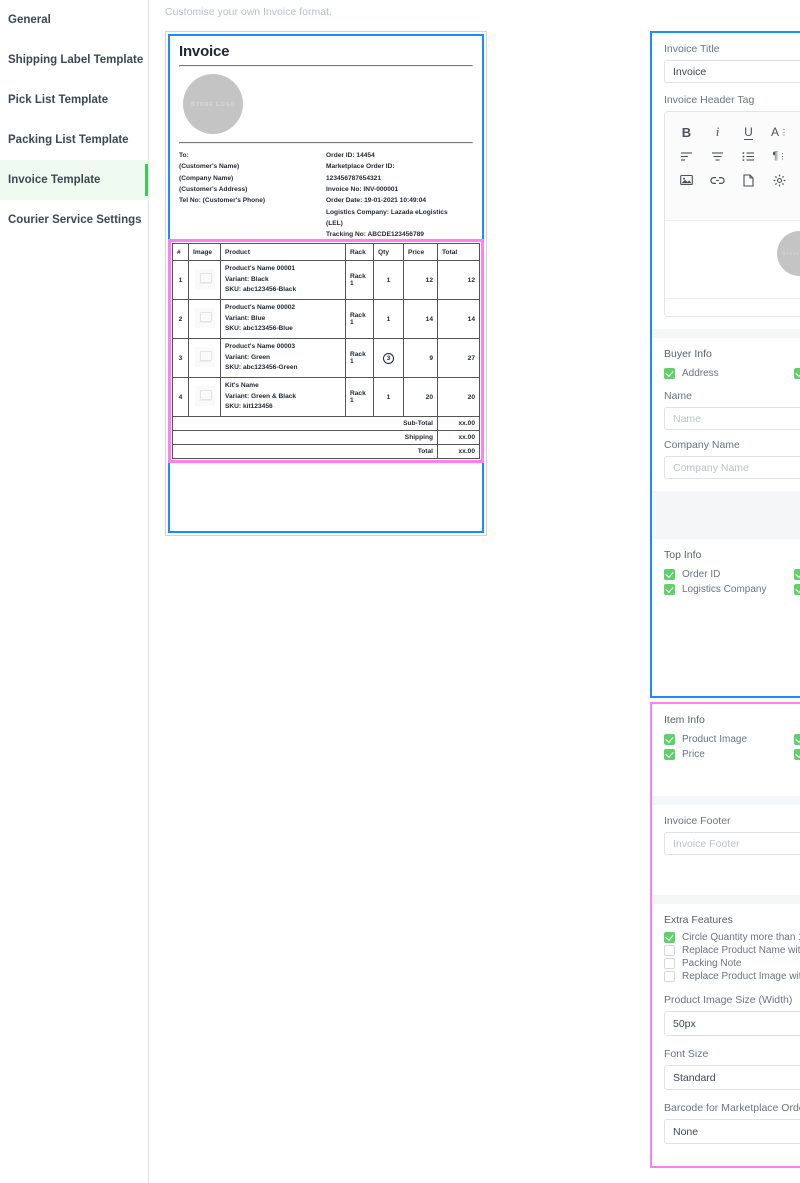 The width and height of the screenshot is (800, 1183). I want to click on invoice-title-input, so click(732, 71).